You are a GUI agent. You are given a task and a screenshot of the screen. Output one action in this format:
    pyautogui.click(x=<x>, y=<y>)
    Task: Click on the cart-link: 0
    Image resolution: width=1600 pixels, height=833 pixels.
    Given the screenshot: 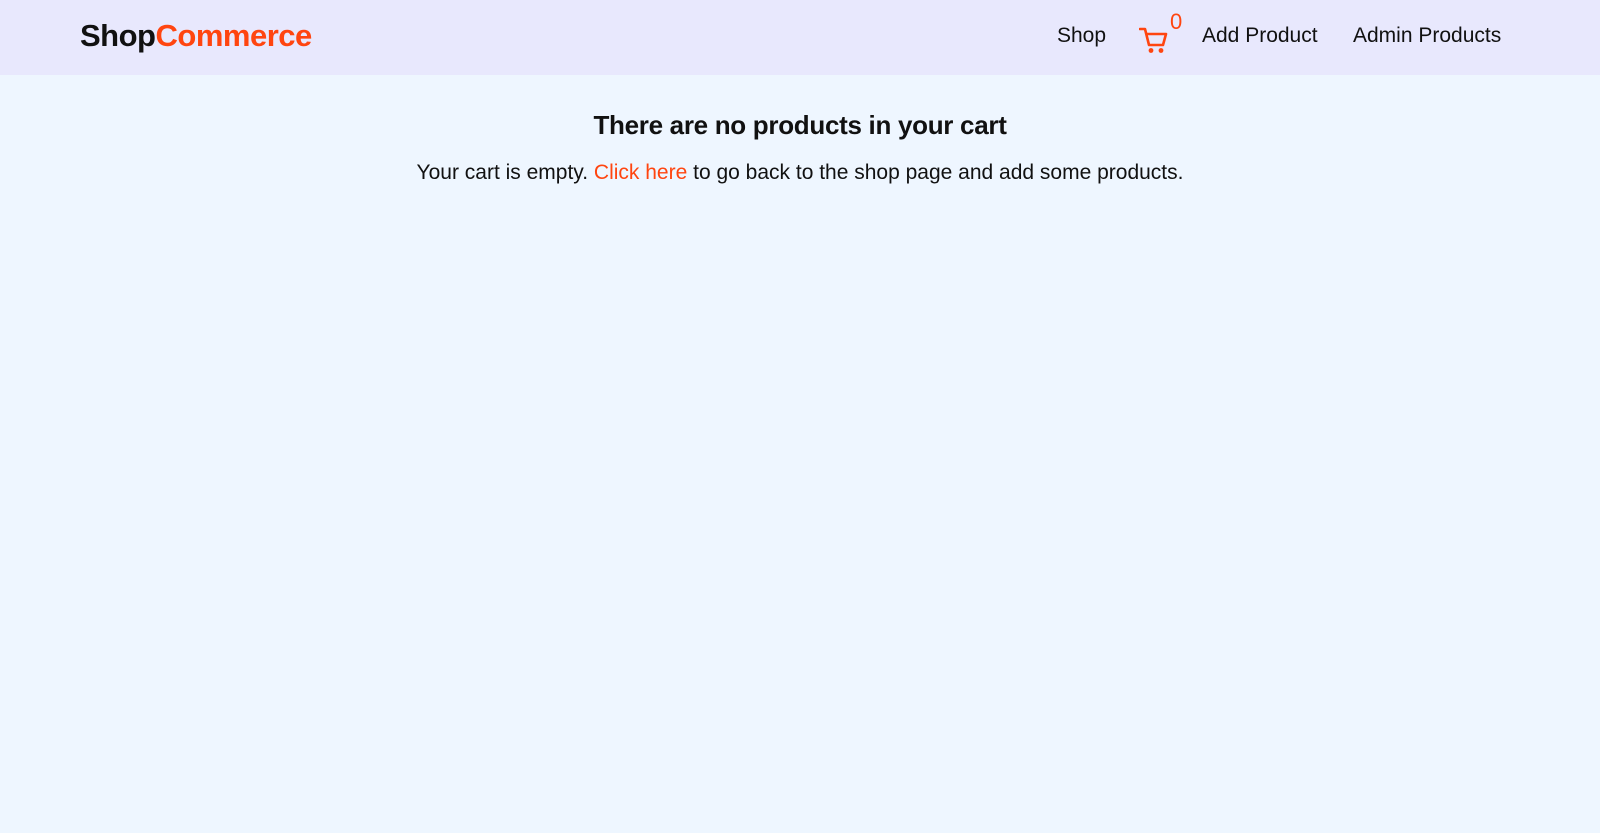 What is the action you would take?
    pyautogui.click(x=1160, y=33)
    